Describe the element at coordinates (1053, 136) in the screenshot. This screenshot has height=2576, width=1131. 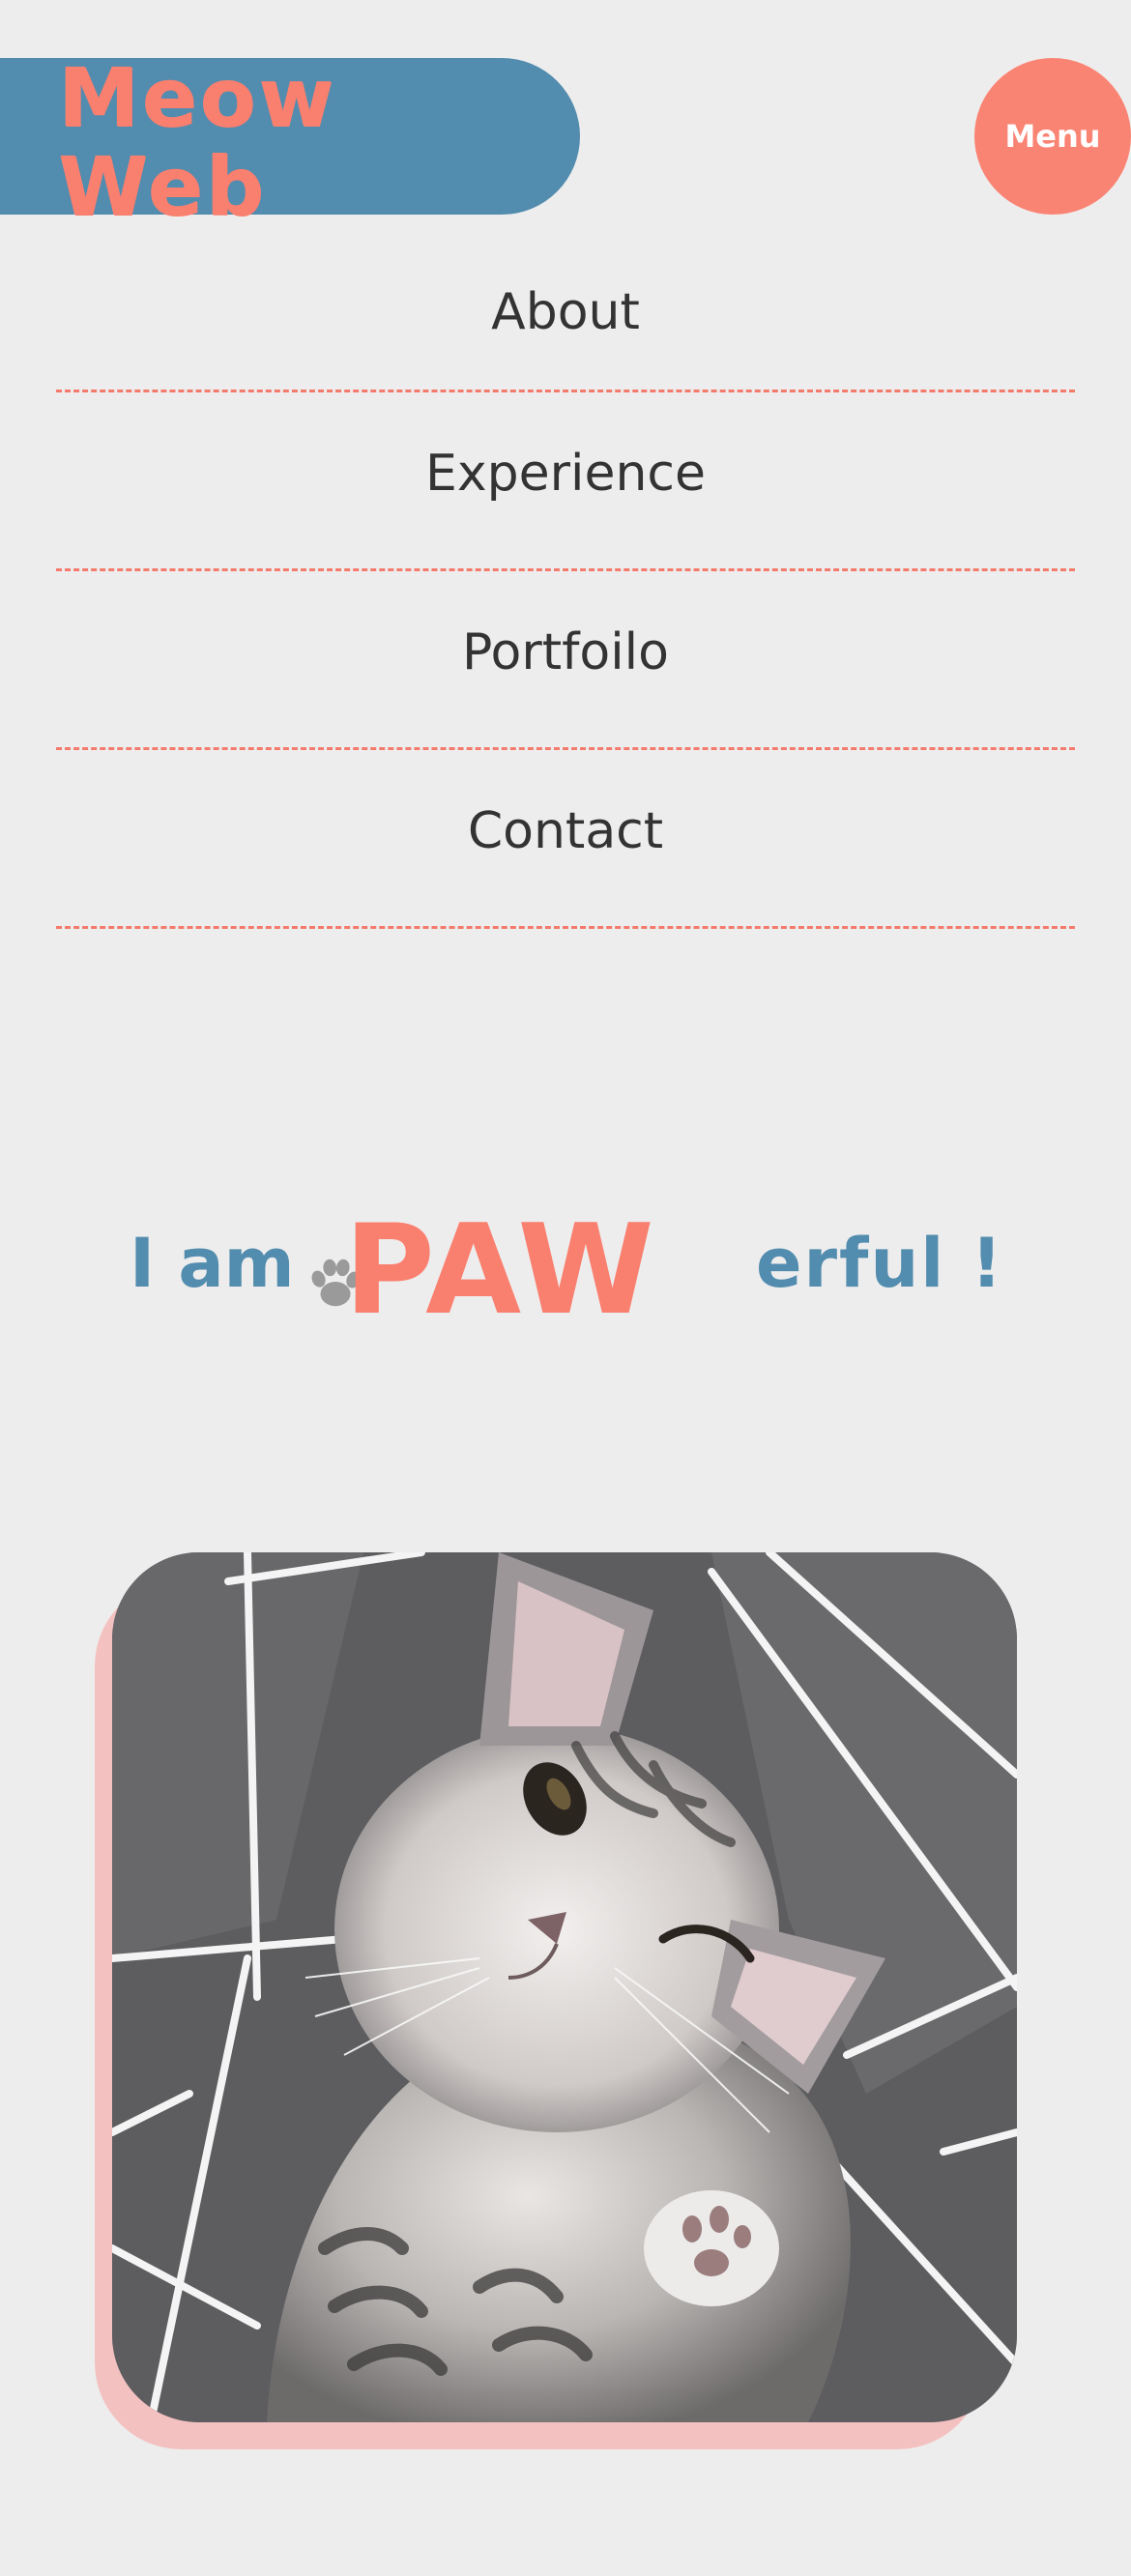
I see `menu-button: Menu` at that location.